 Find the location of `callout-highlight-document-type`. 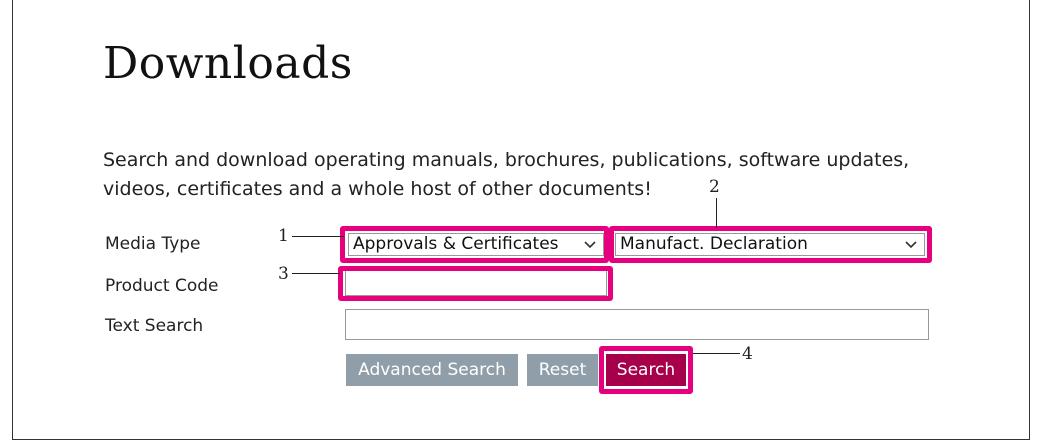

callout-highlight-document-type is located at coordinates (770, 244).